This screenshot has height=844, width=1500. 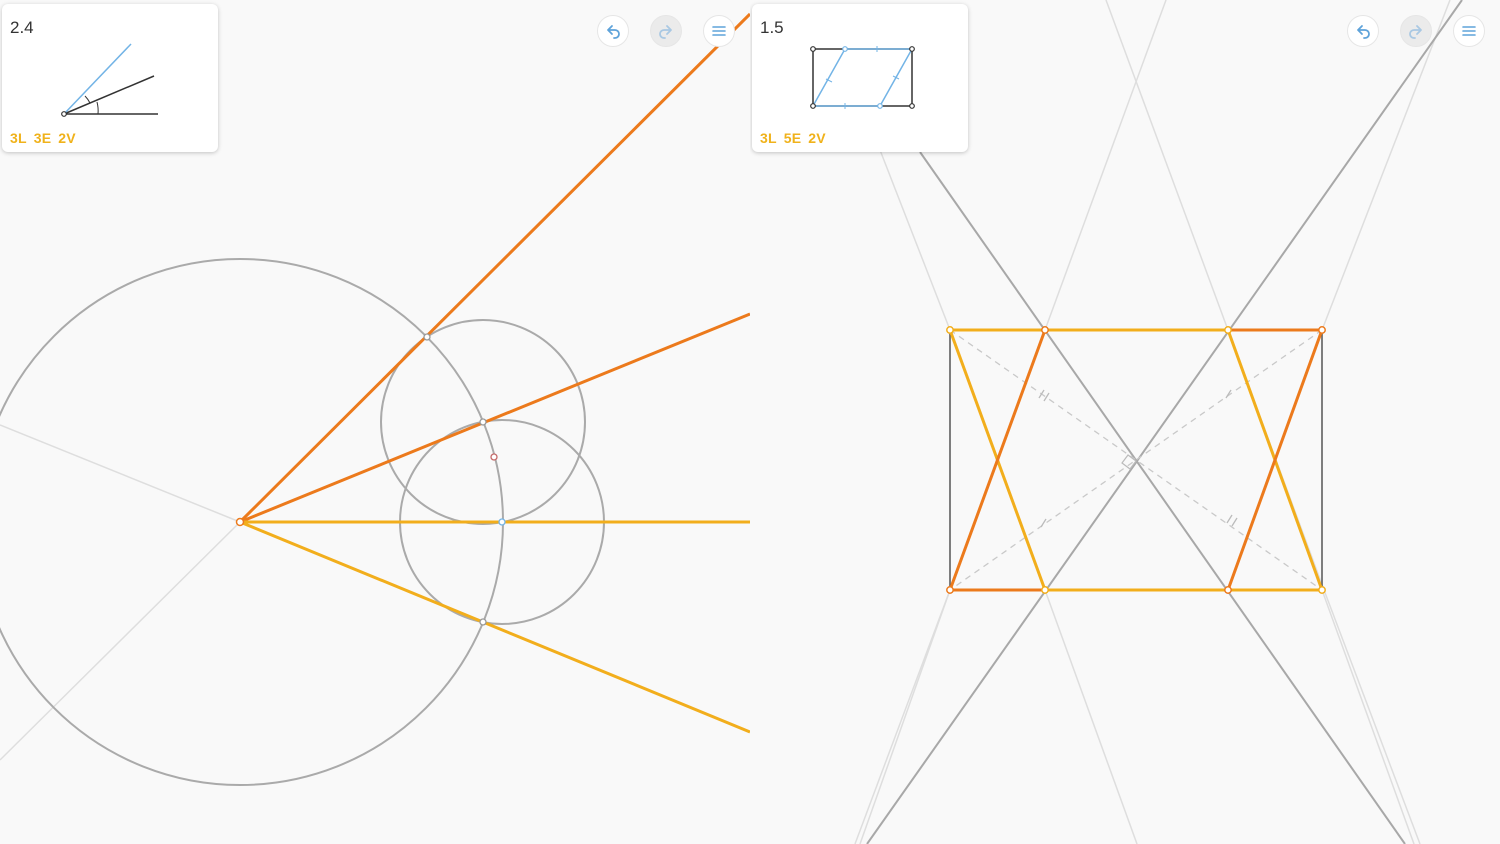 I want to click on ray-orange-mid, so click(x=494, y=418).